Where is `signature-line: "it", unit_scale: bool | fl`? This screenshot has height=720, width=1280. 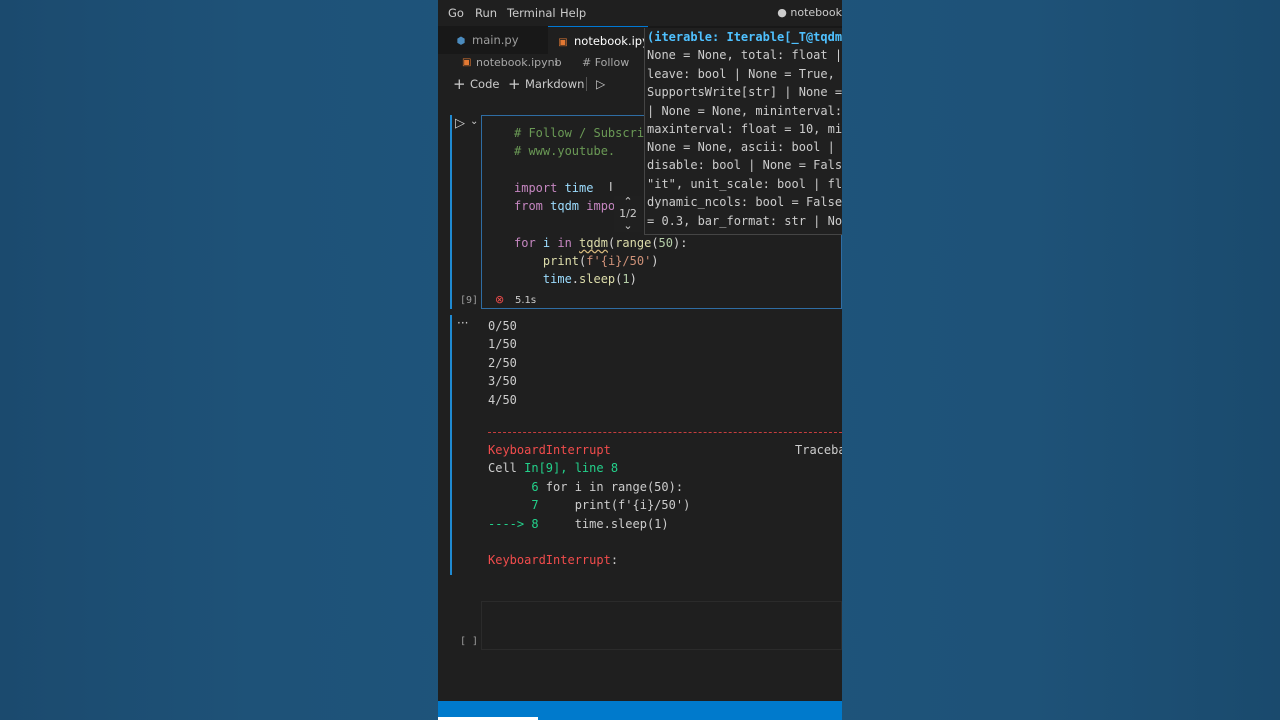 signature-line: "it", unit_scale: bool | fl is located at coordinates (744, 184).